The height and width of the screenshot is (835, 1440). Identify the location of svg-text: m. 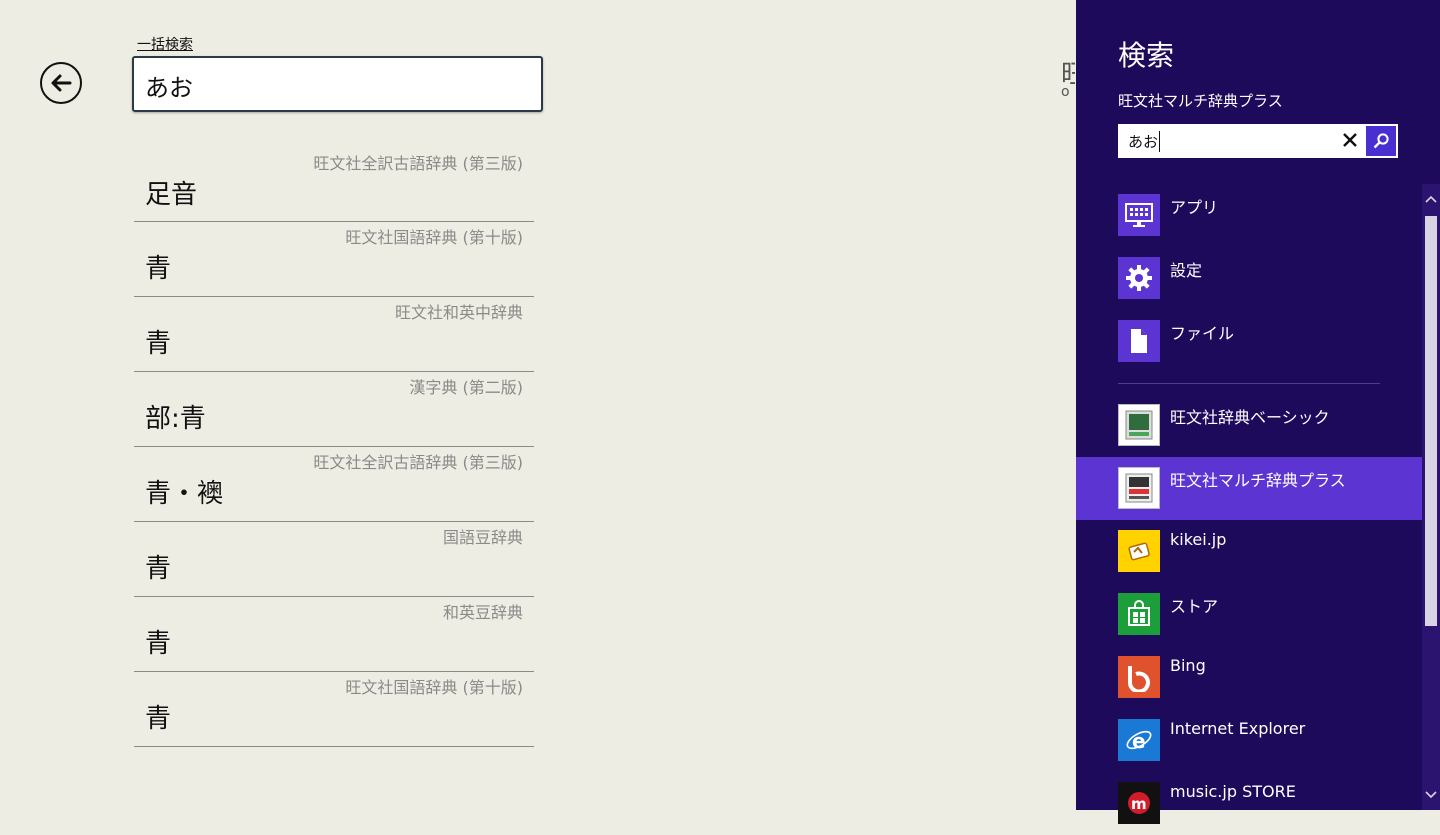
(1139, 804).